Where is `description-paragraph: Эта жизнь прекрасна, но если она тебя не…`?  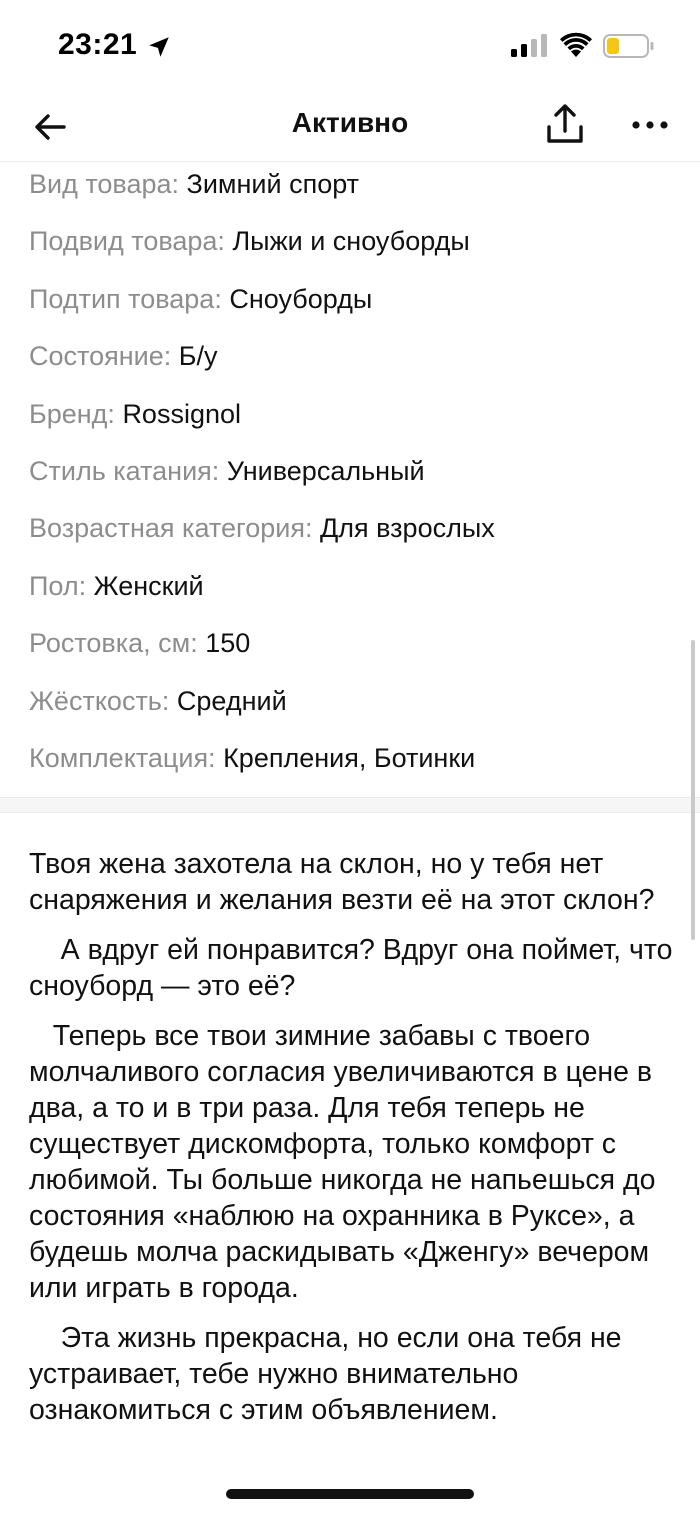
description-paragraph: Эта жизнь прекрасна, но если она тебя не… is located at coordinates (325, 1374).